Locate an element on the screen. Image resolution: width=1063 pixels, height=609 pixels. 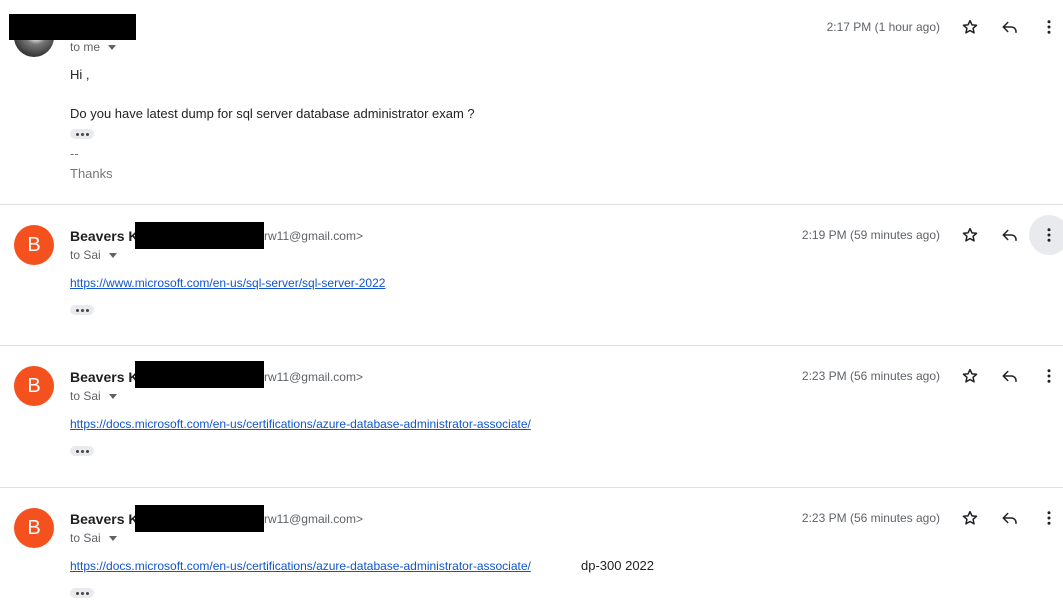
message-greeting: Hi , is located at coordinates (80, 74).